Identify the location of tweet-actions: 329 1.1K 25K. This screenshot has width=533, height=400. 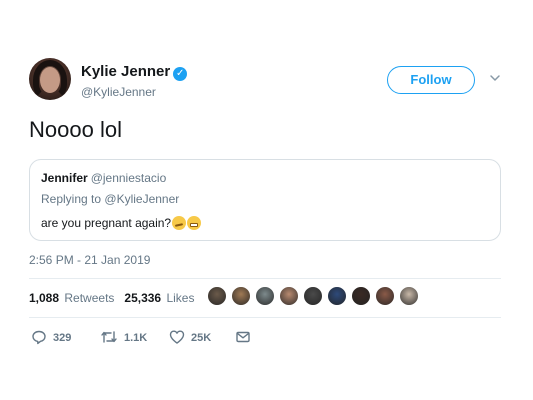
(179, 339).